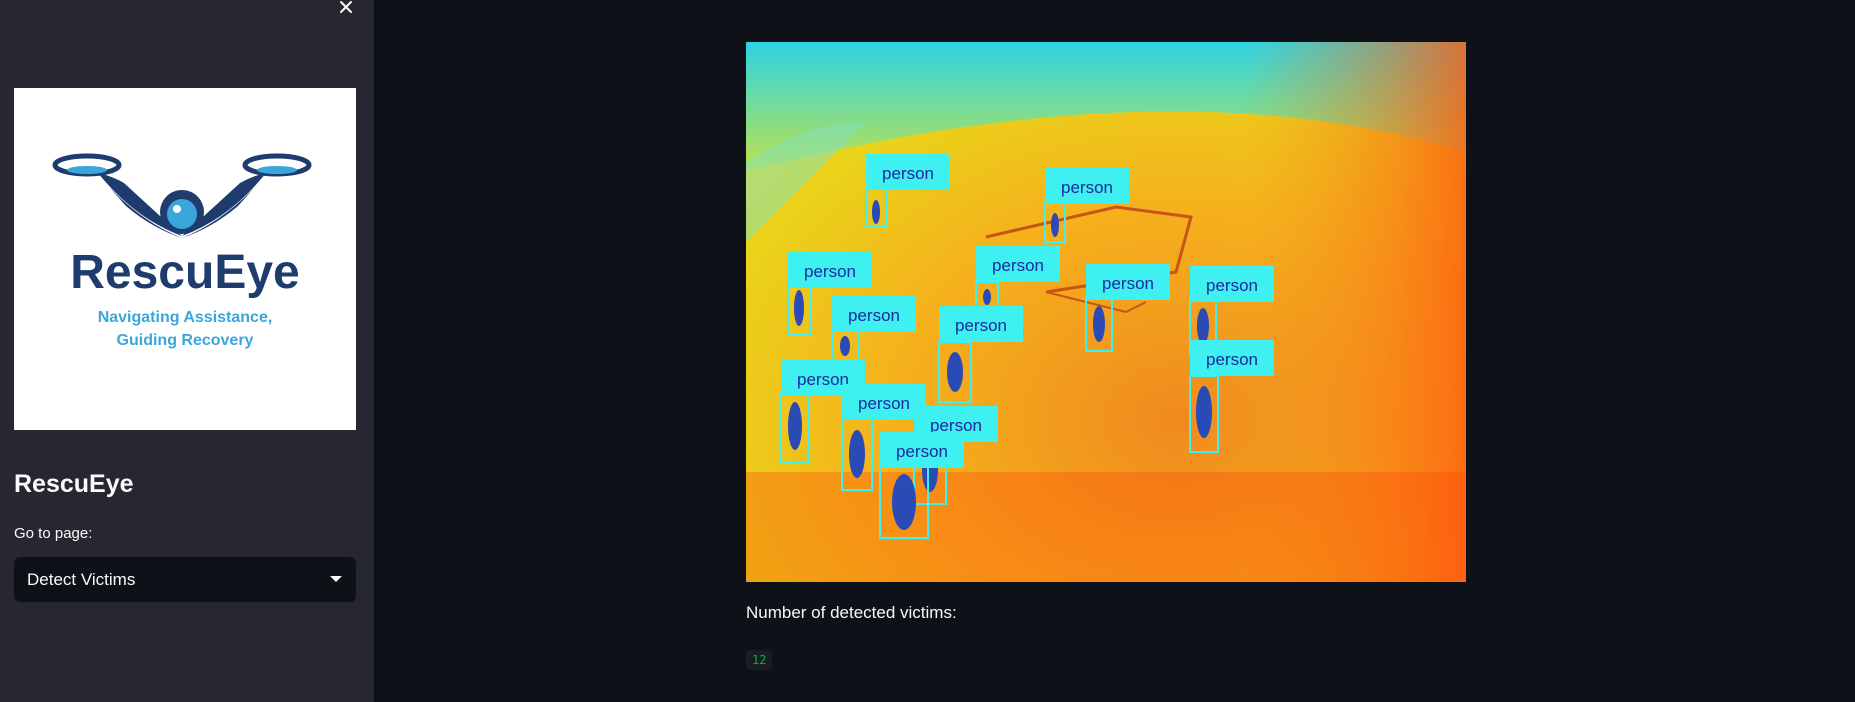 This screenshot has width=1855, height=702. I want to click on svg-text: RescuEye, so click(184, 272).